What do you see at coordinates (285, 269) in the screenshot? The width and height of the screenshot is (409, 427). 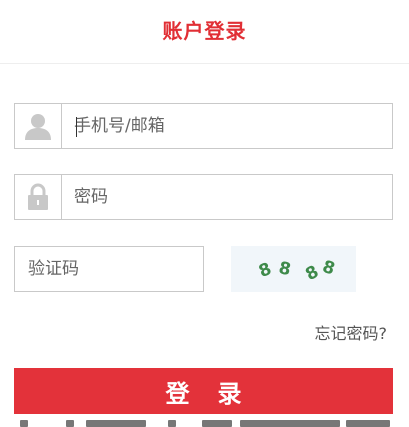 I see `captcha-glyph-2: 8` at bounding box center [285, 269].